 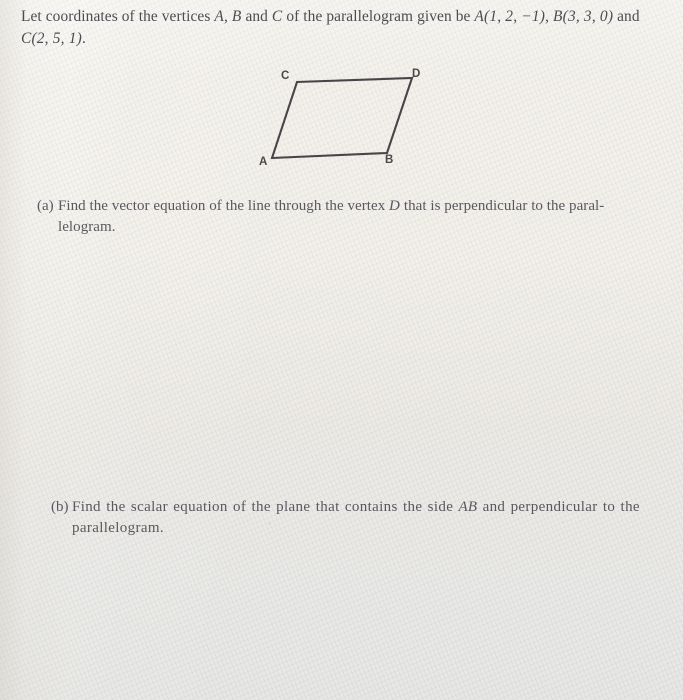 I want to click on vertex-label-b: B, so click(x=389, y=160).